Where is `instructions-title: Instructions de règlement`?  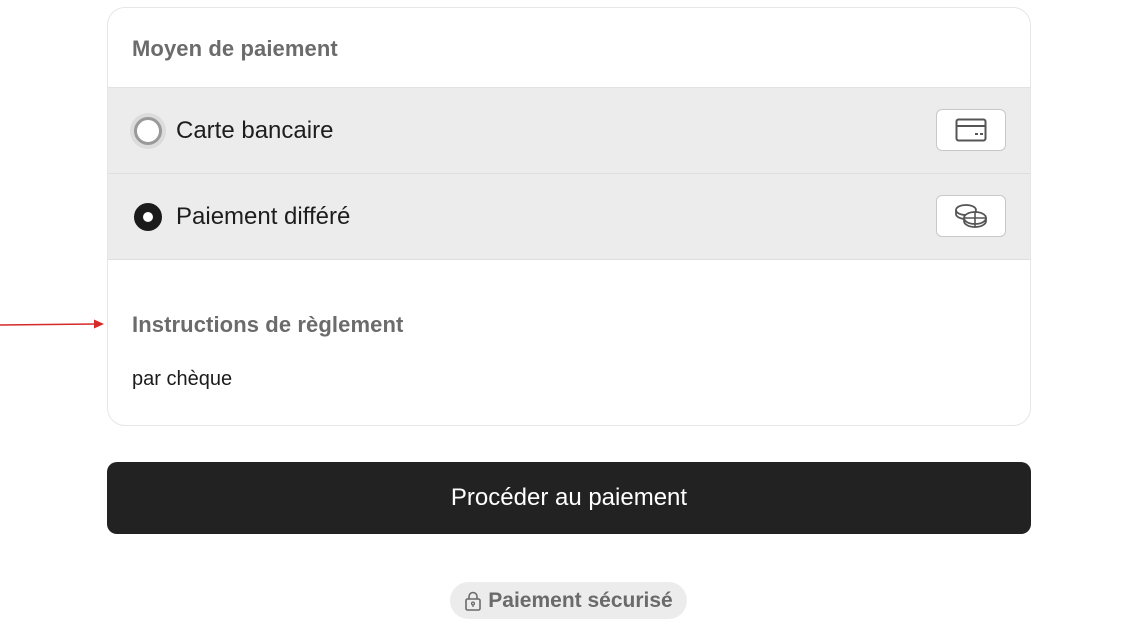 instructions-title: Instructions de règlement is located at coordinates (268, 324).